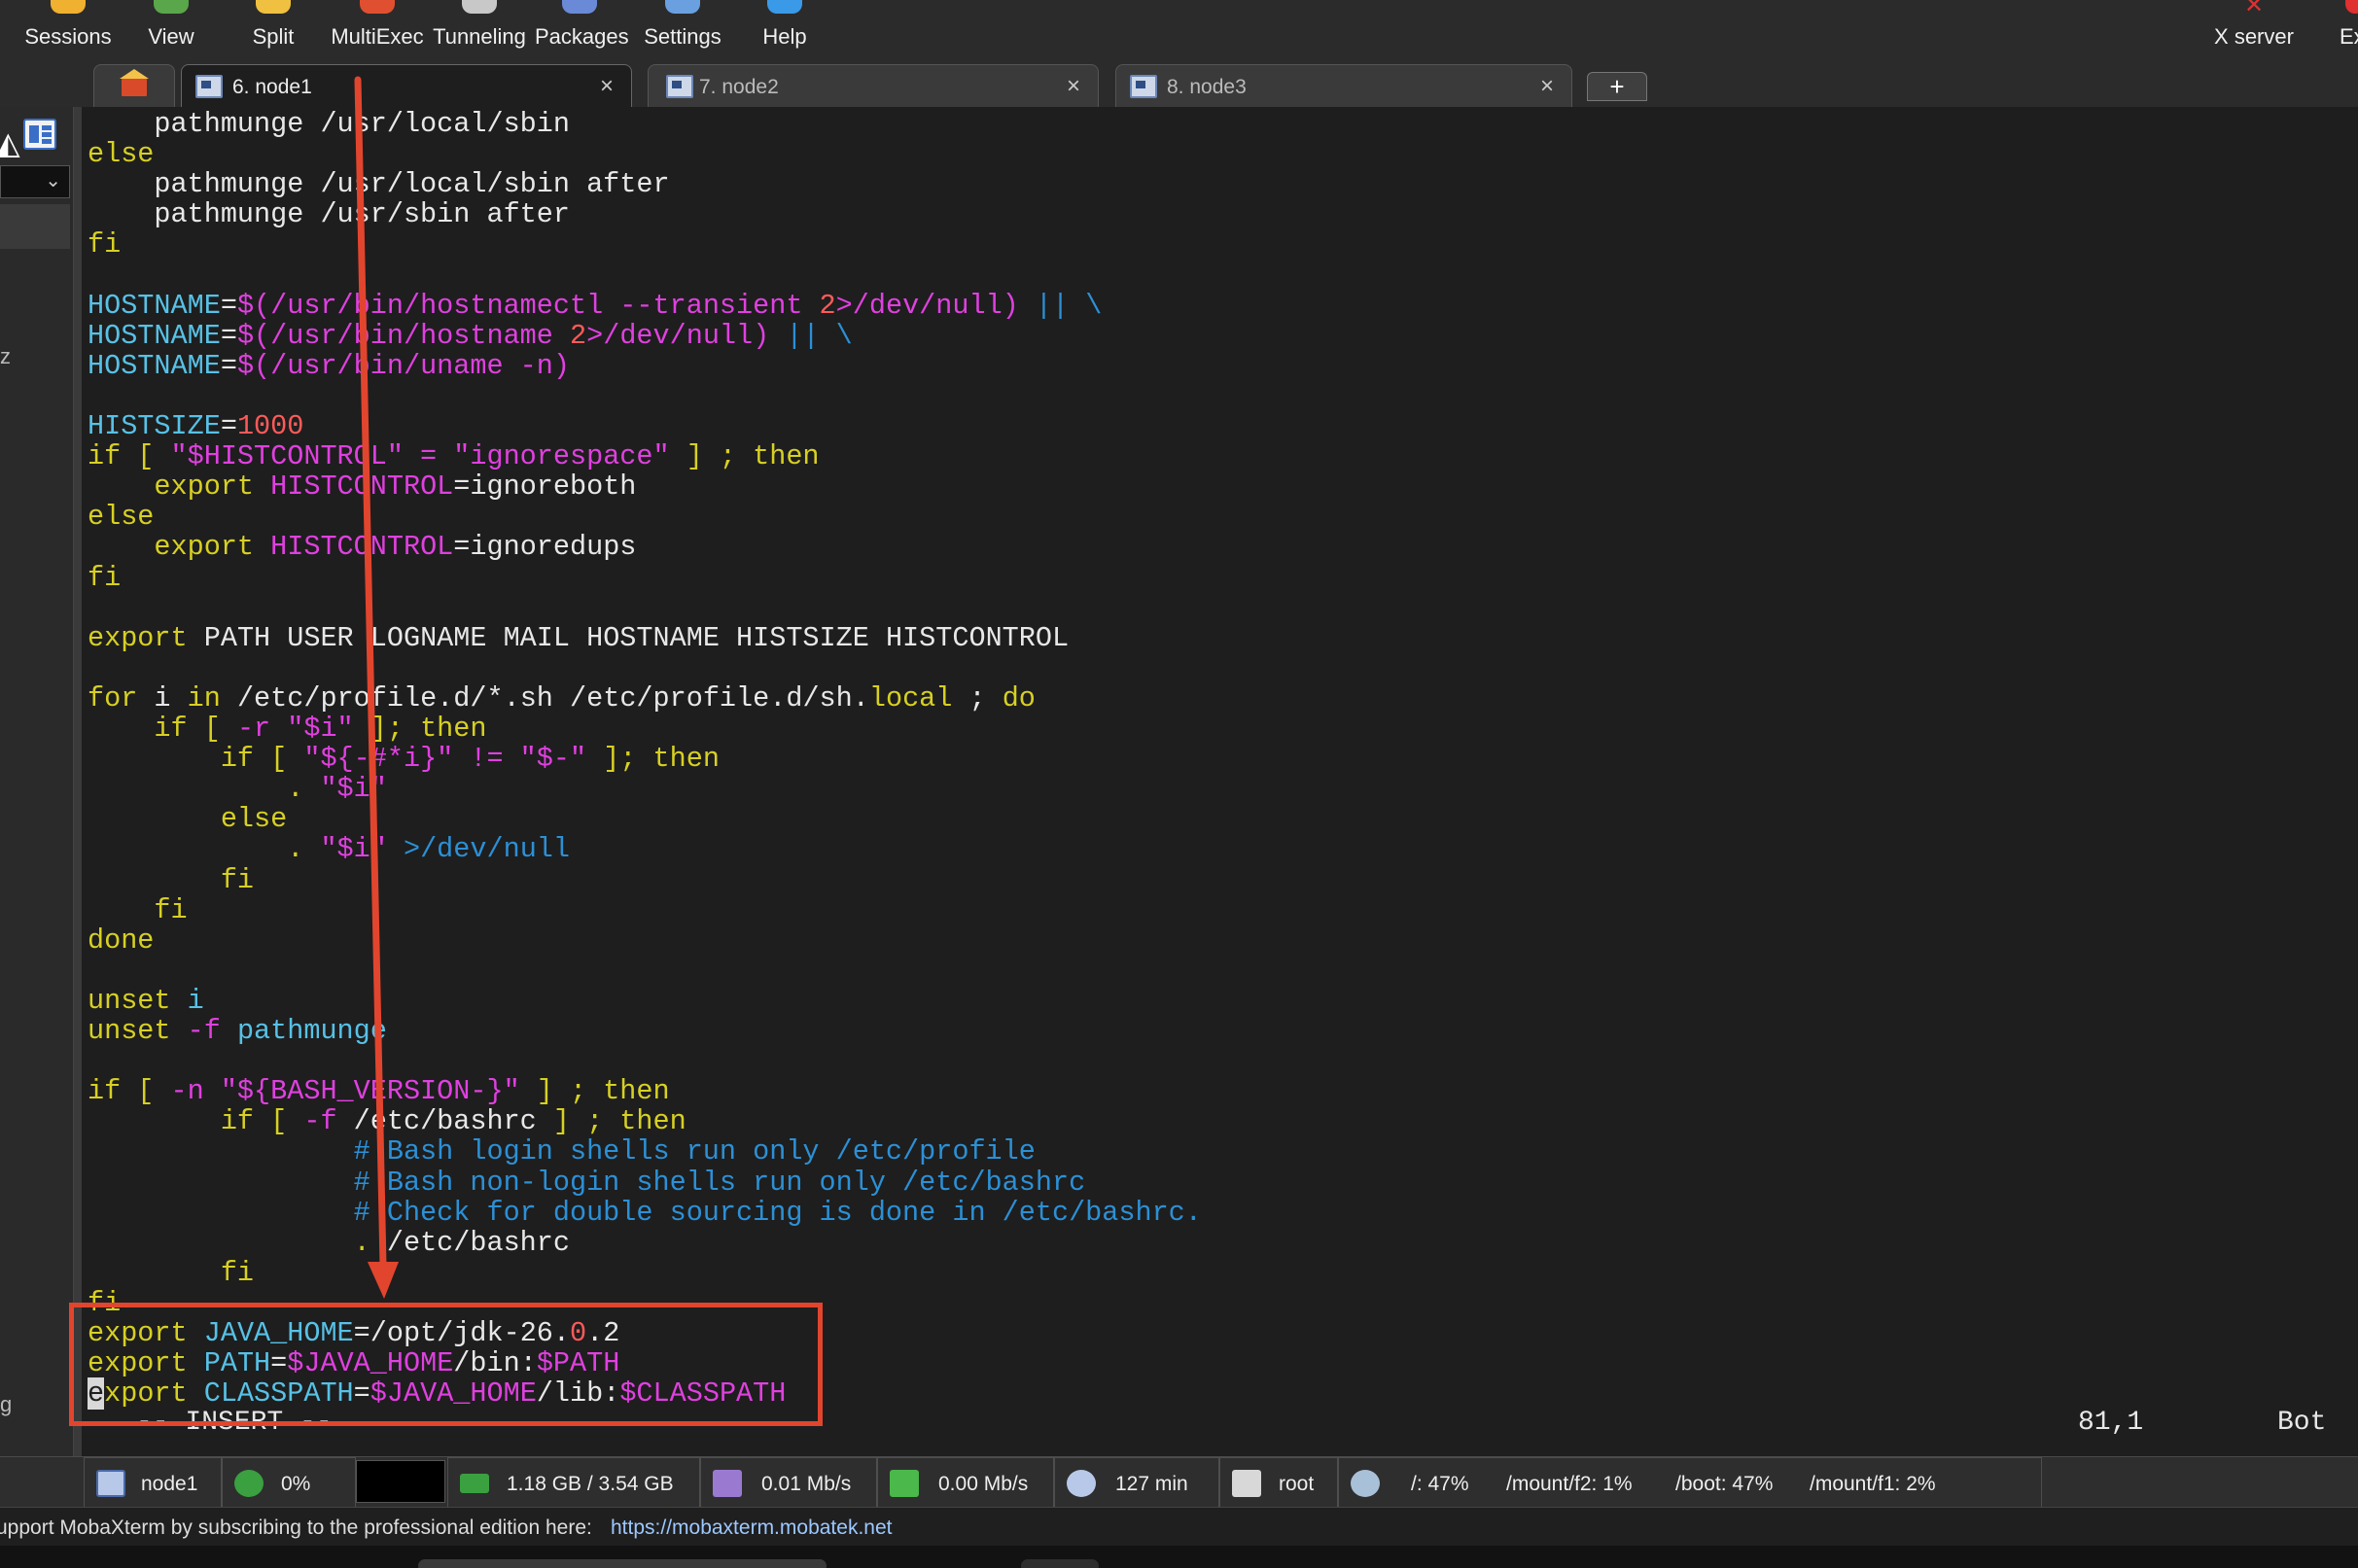 Image resolution: width=2358 pixels, height=1568 pixels. I want to click on status-session: node1, so click(153, 1482).